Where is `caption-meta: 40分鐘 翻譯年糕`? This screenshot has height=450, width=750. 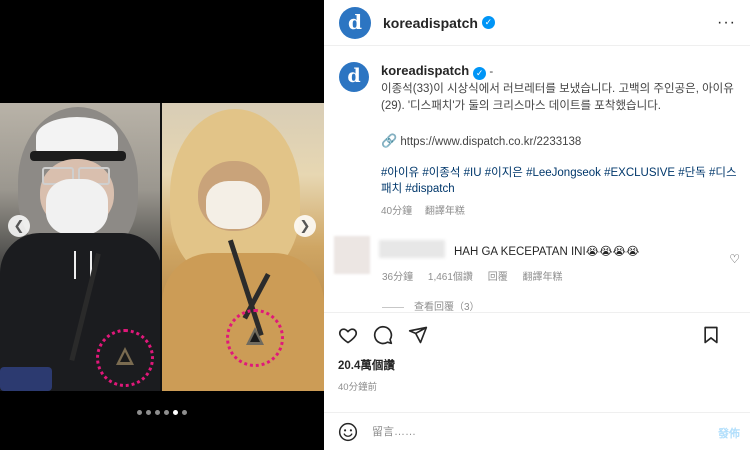 caption-meta: 40分鐘 翻譯年糕 is located at coordinates (560, 211).